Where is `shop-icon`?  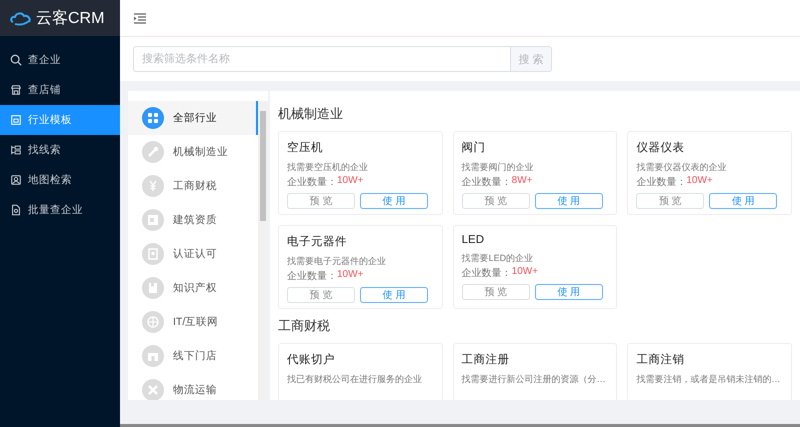 shop-icon is located at coordinates (16, 90).